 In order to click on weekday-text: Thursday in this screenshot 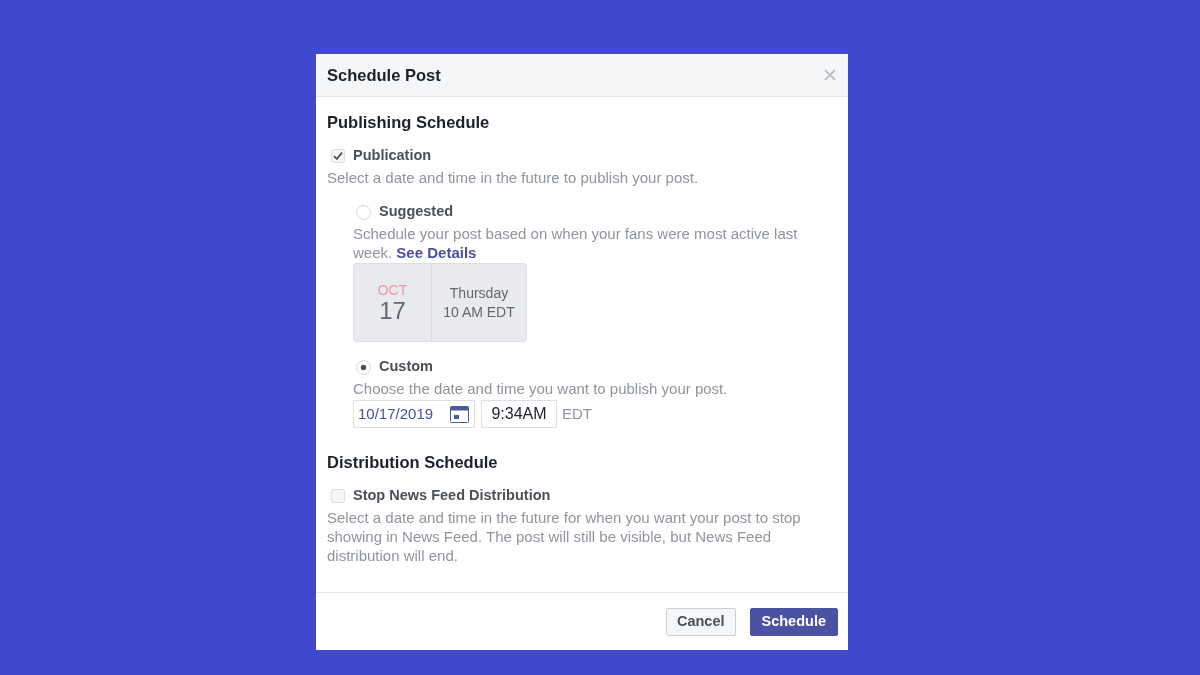, I will do `click(479, 293)`.